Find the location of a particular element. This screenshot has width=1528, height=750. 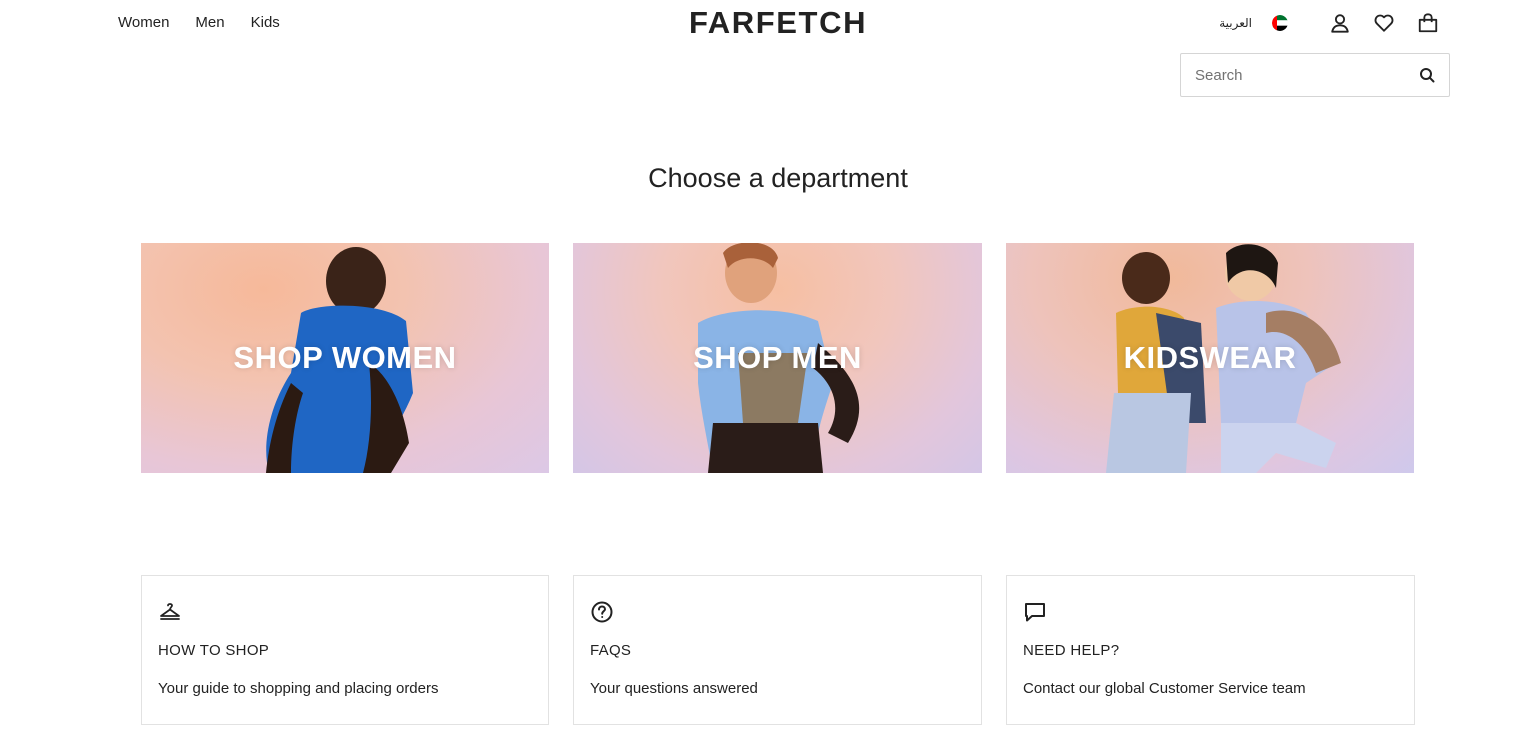

farfetch-logo: FARFETCH is located at coordinates (778, 23).